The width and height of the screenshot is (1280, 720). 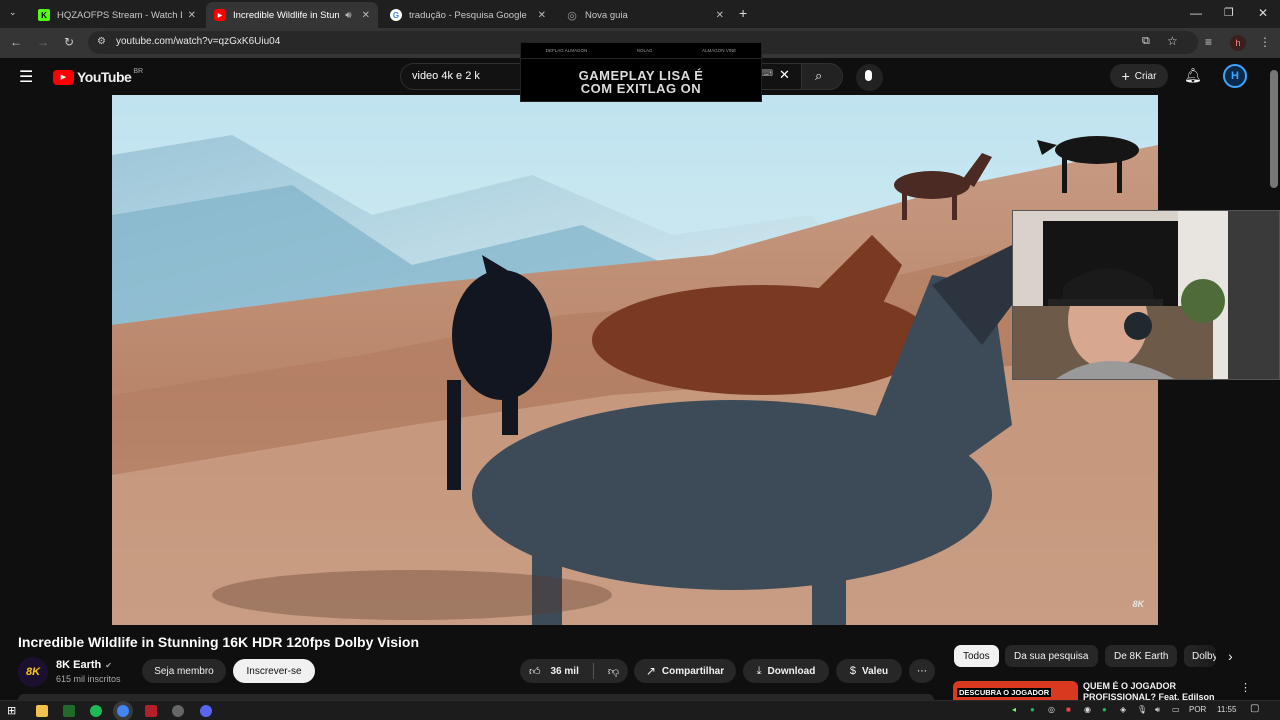 I want to click on thanks-label: Valeu, so click(x=875, y=671).